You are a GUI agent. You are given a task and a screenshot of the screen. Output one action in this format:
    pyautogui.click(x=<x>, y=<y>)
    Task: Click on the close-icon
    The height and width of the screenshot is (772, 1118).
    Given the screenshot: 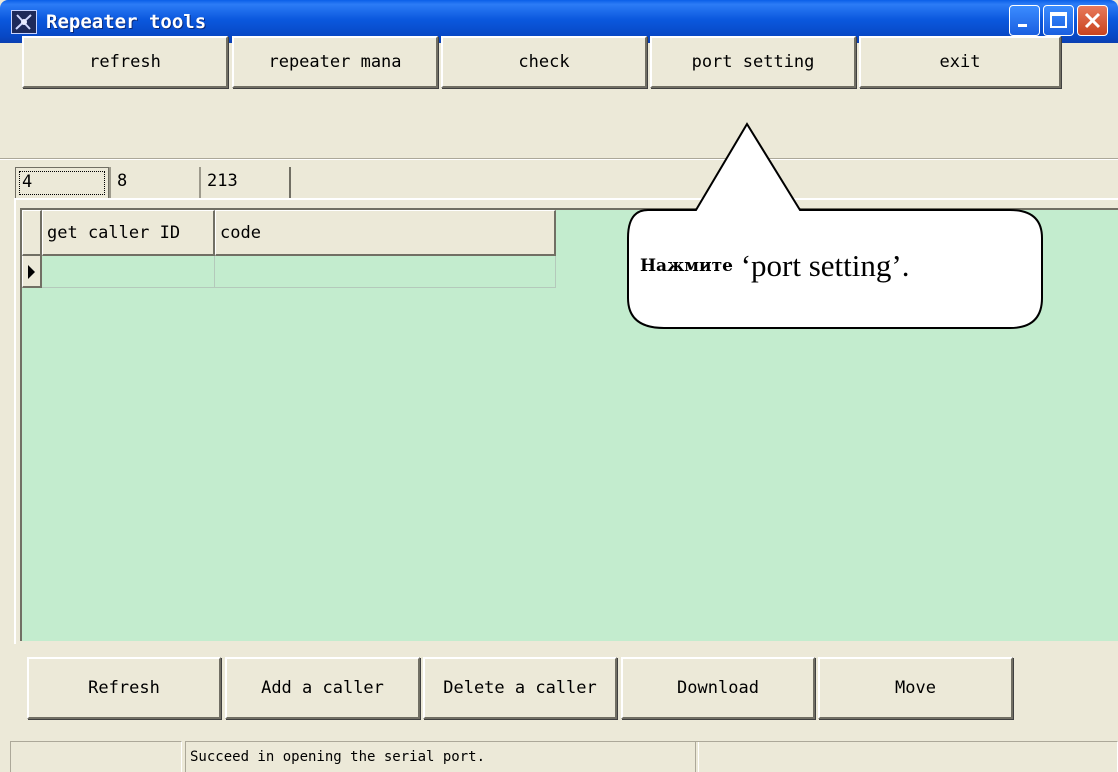 What is the action you would take?
    pyautogui.click(x=1092, y=20)
    